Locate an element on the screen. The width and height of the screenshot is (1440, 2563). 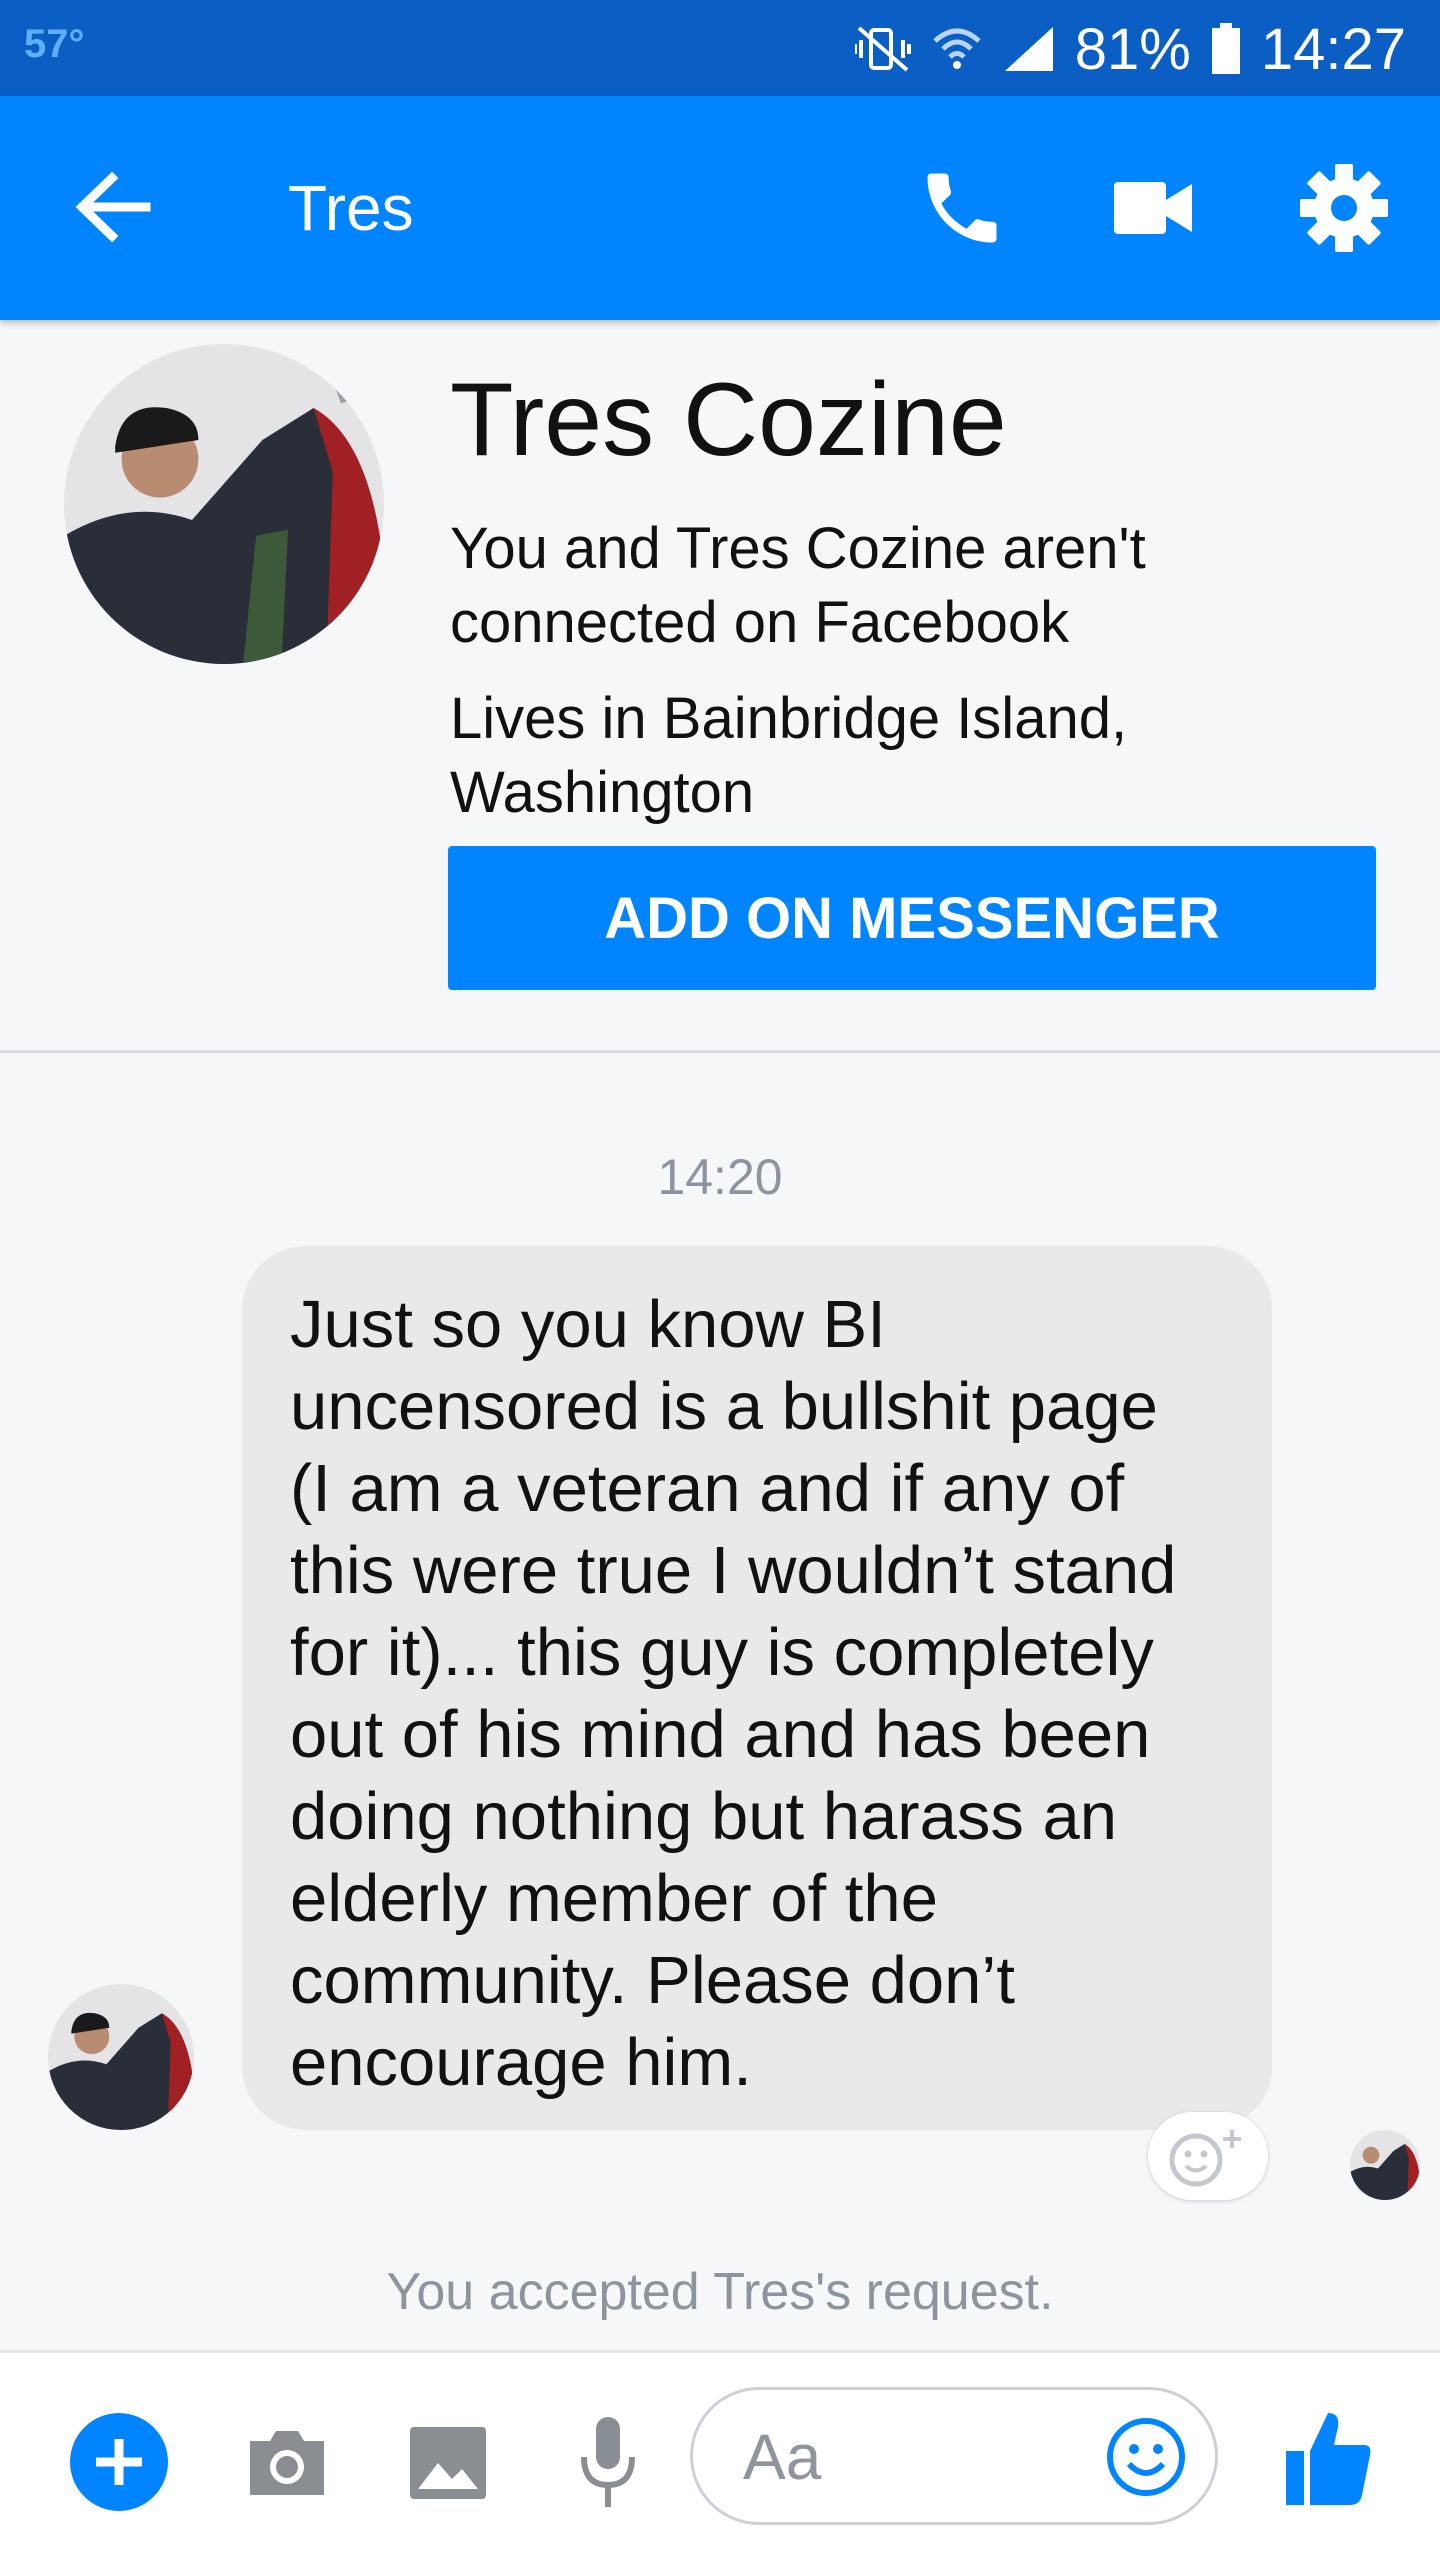
add-reaction-button is located at coordinates (1208, 2156).